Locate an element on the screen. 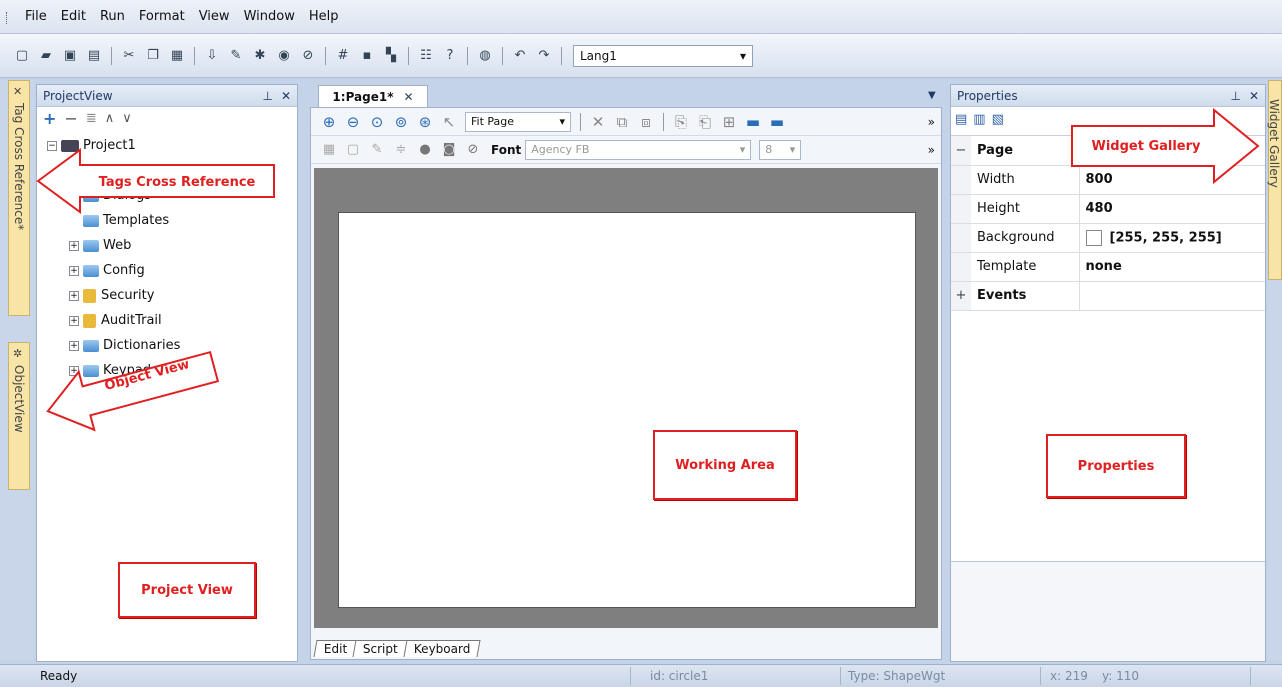 Image resolution: width=1282 pixels, height=687 pixels. font-select: Agency FB ▾ is located at coordinates (638, 149).